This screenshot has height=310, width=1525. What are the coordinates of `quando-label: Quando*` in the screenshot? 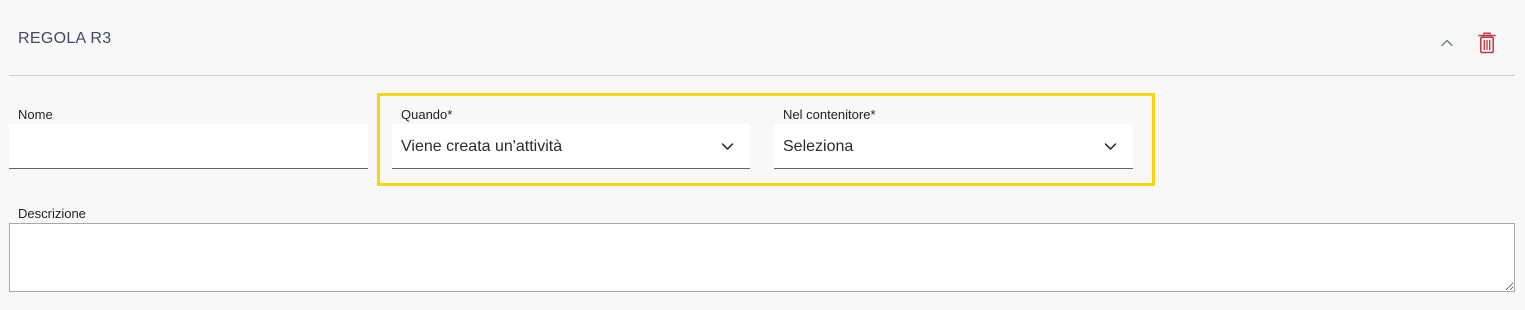 It's located at (427, 114).